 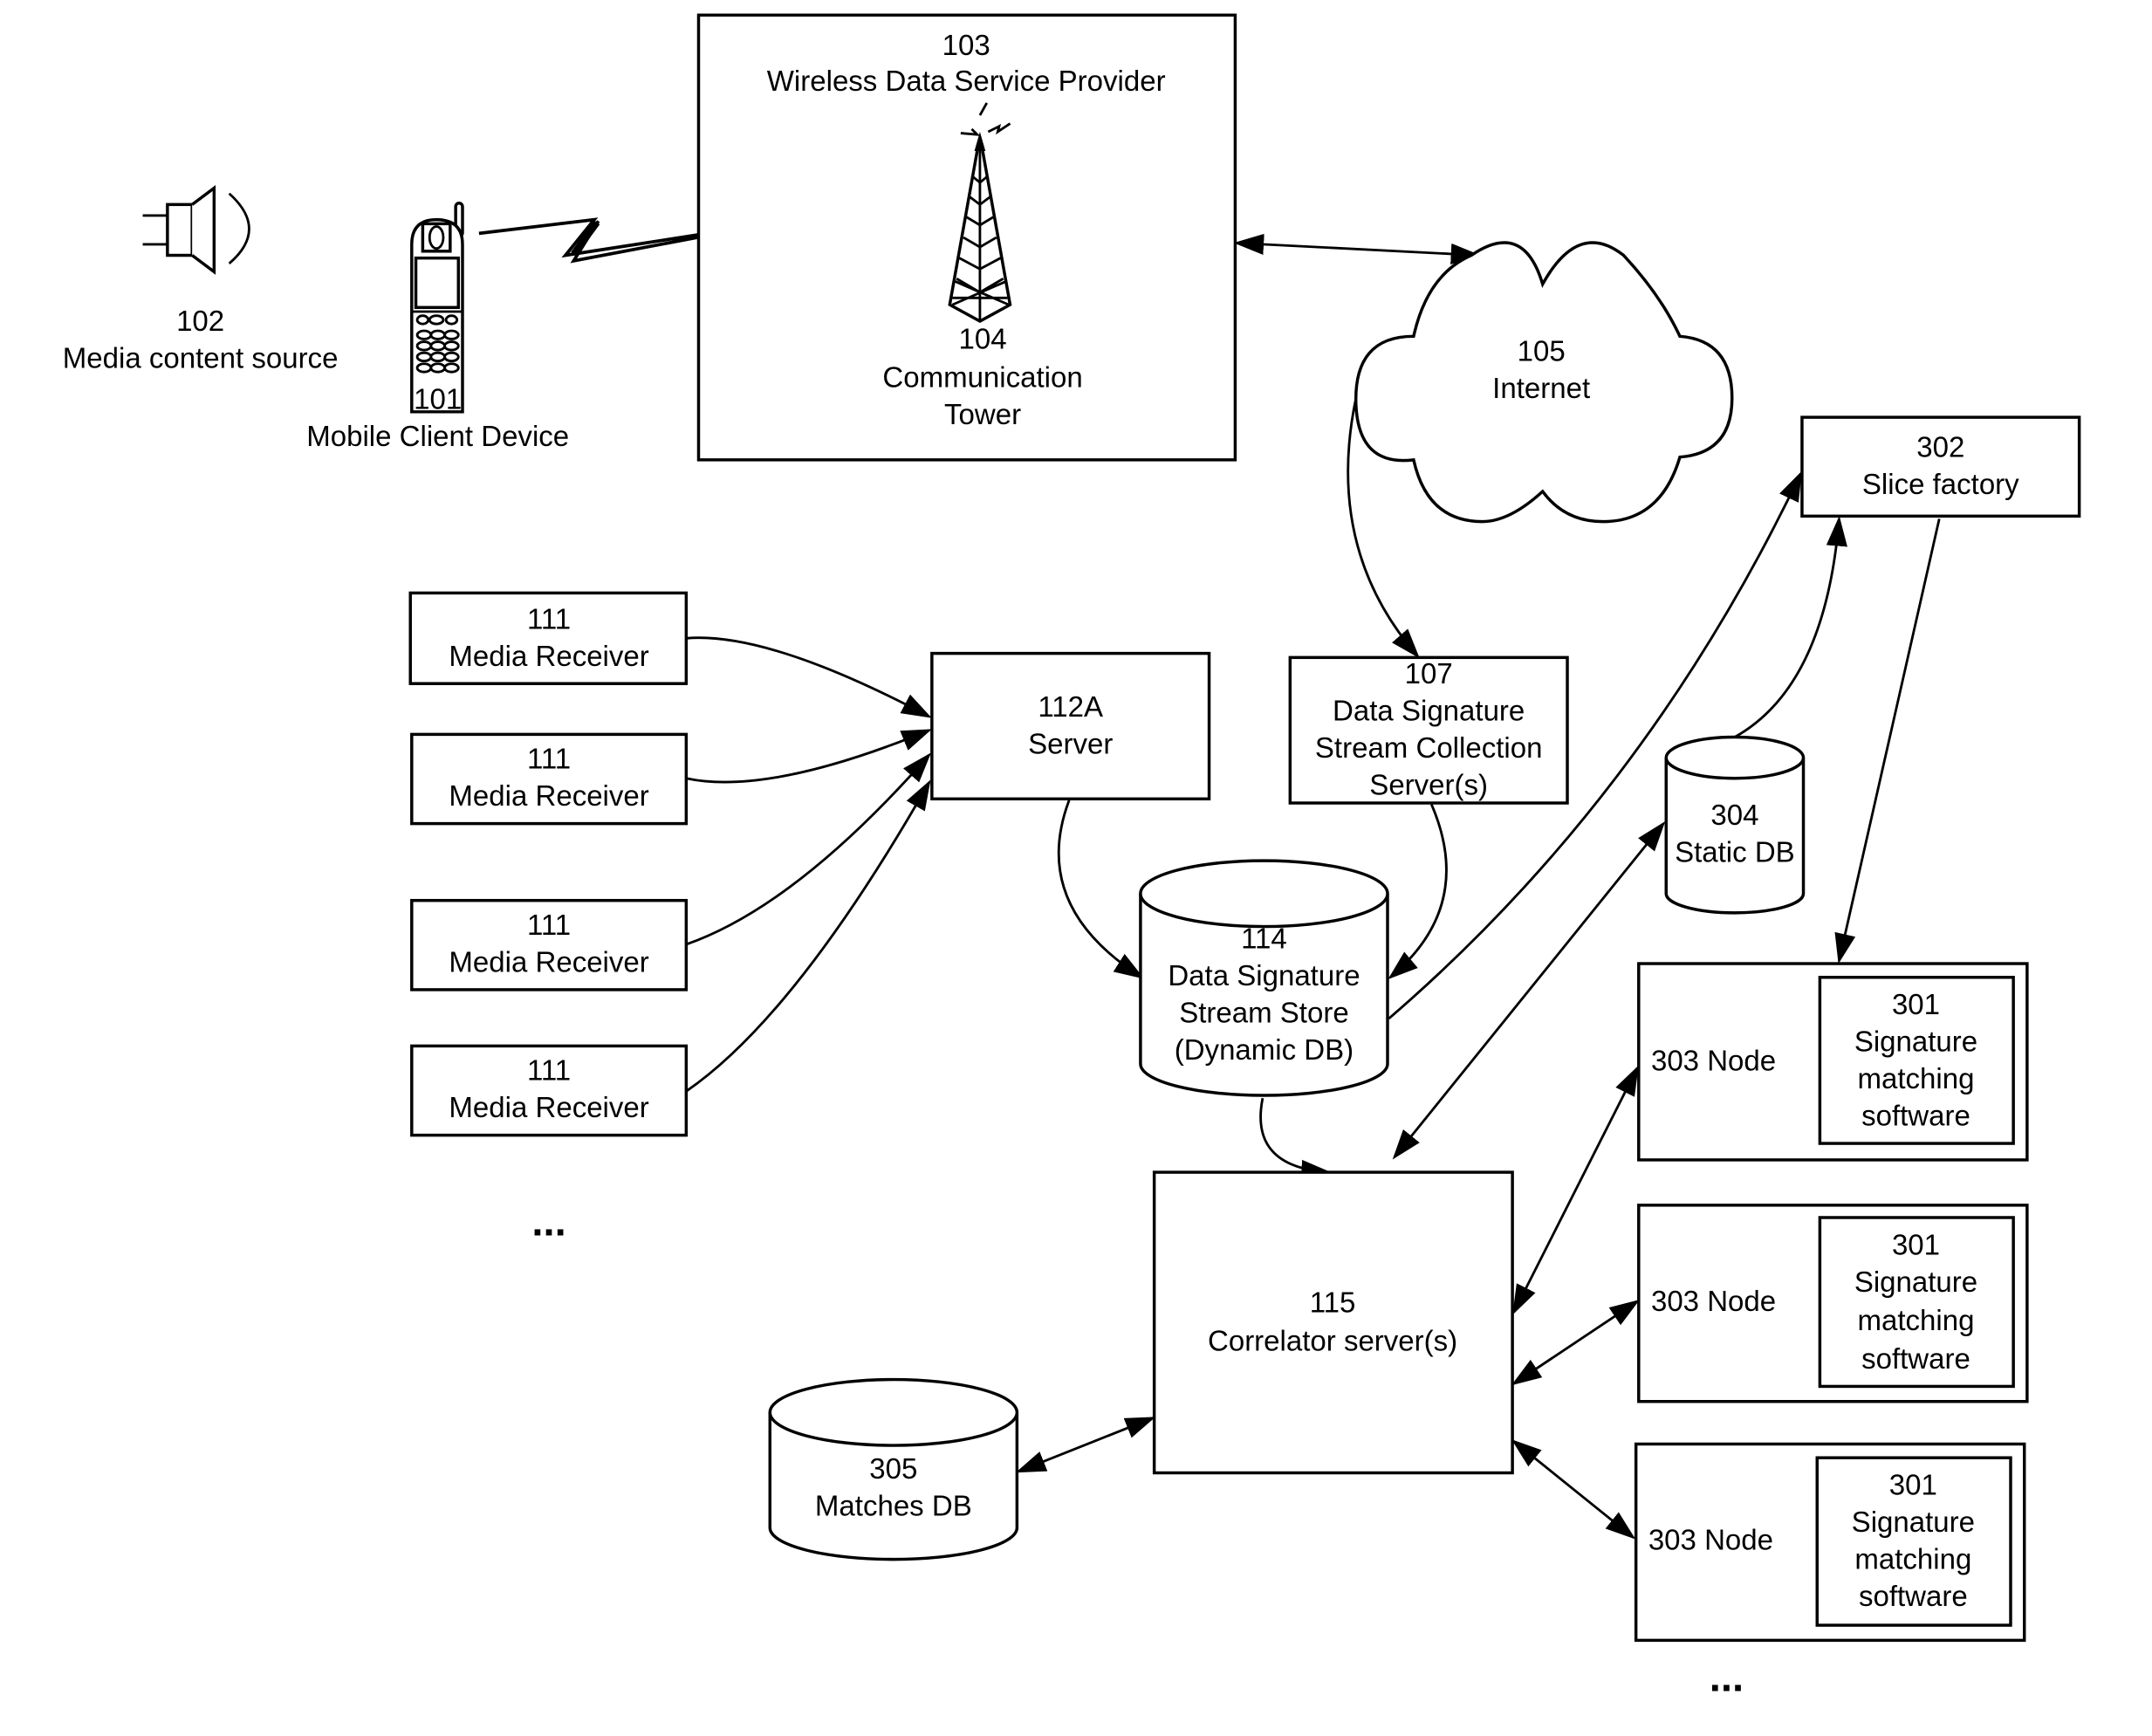 I want to click on connector-provider-internet, so click(x=1358, y=249).